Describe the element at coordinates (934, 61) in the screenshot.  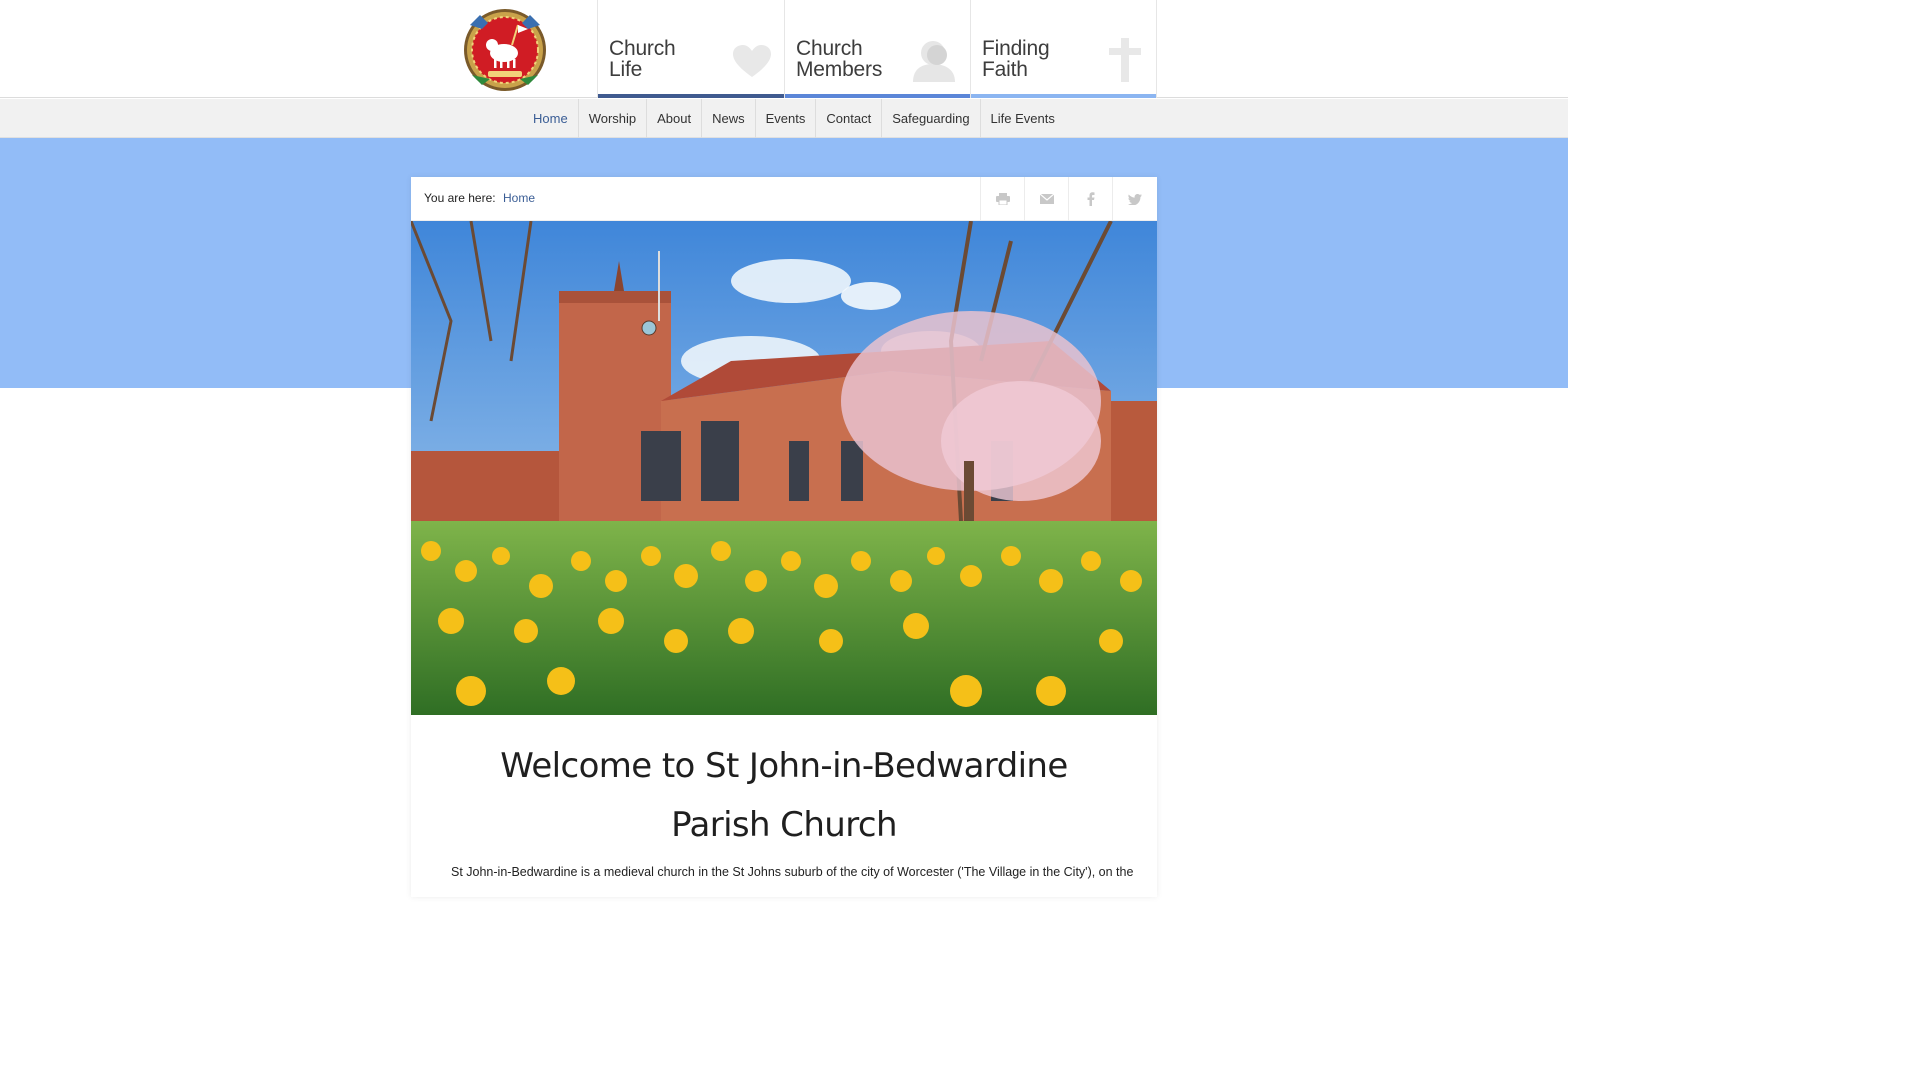
I see `person-icon` at that location.